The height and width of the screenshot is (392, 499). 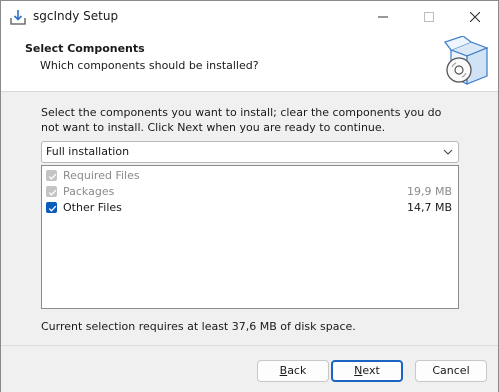 What do you see at coordinates (250, 152) in the screenshot?
I see `install-type-dropdown: Full installation` at bounding box center [250, 152].